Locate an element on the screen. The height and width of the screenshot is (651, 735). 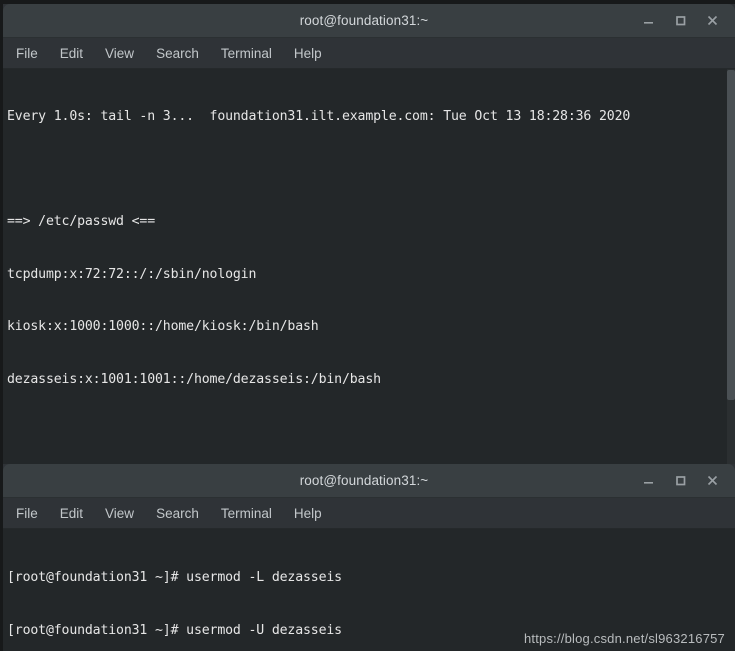
terminal-scrollbar-main is located at coordinates (731, 267).